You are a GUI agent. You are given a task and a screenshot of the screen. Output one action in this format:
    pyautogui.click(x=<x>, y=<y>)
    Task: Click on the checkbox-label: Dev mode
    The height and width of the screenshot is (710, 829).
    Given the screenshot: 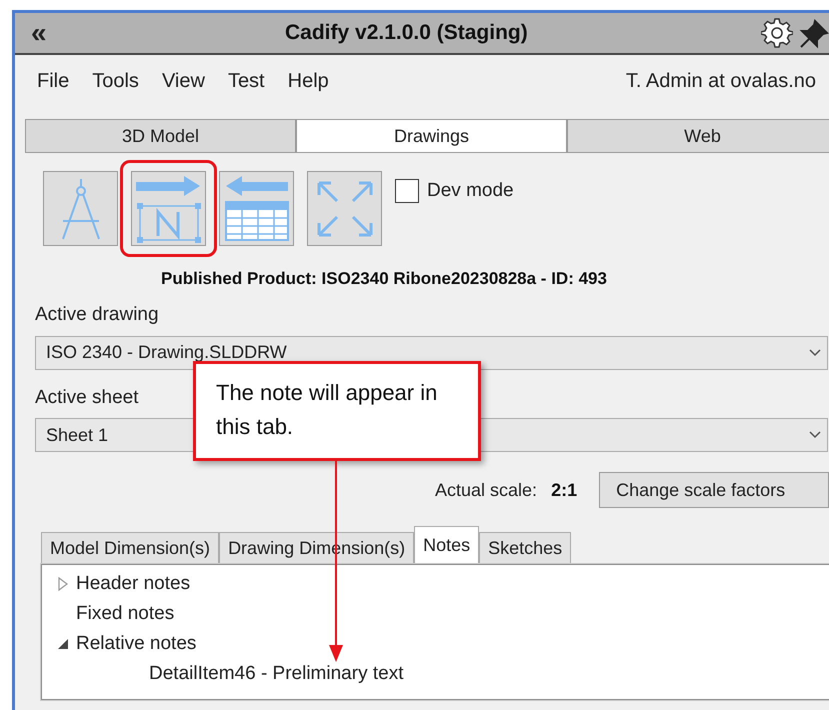 What is the action you would take?
    pyautogui.click(x=470, y=191)
    